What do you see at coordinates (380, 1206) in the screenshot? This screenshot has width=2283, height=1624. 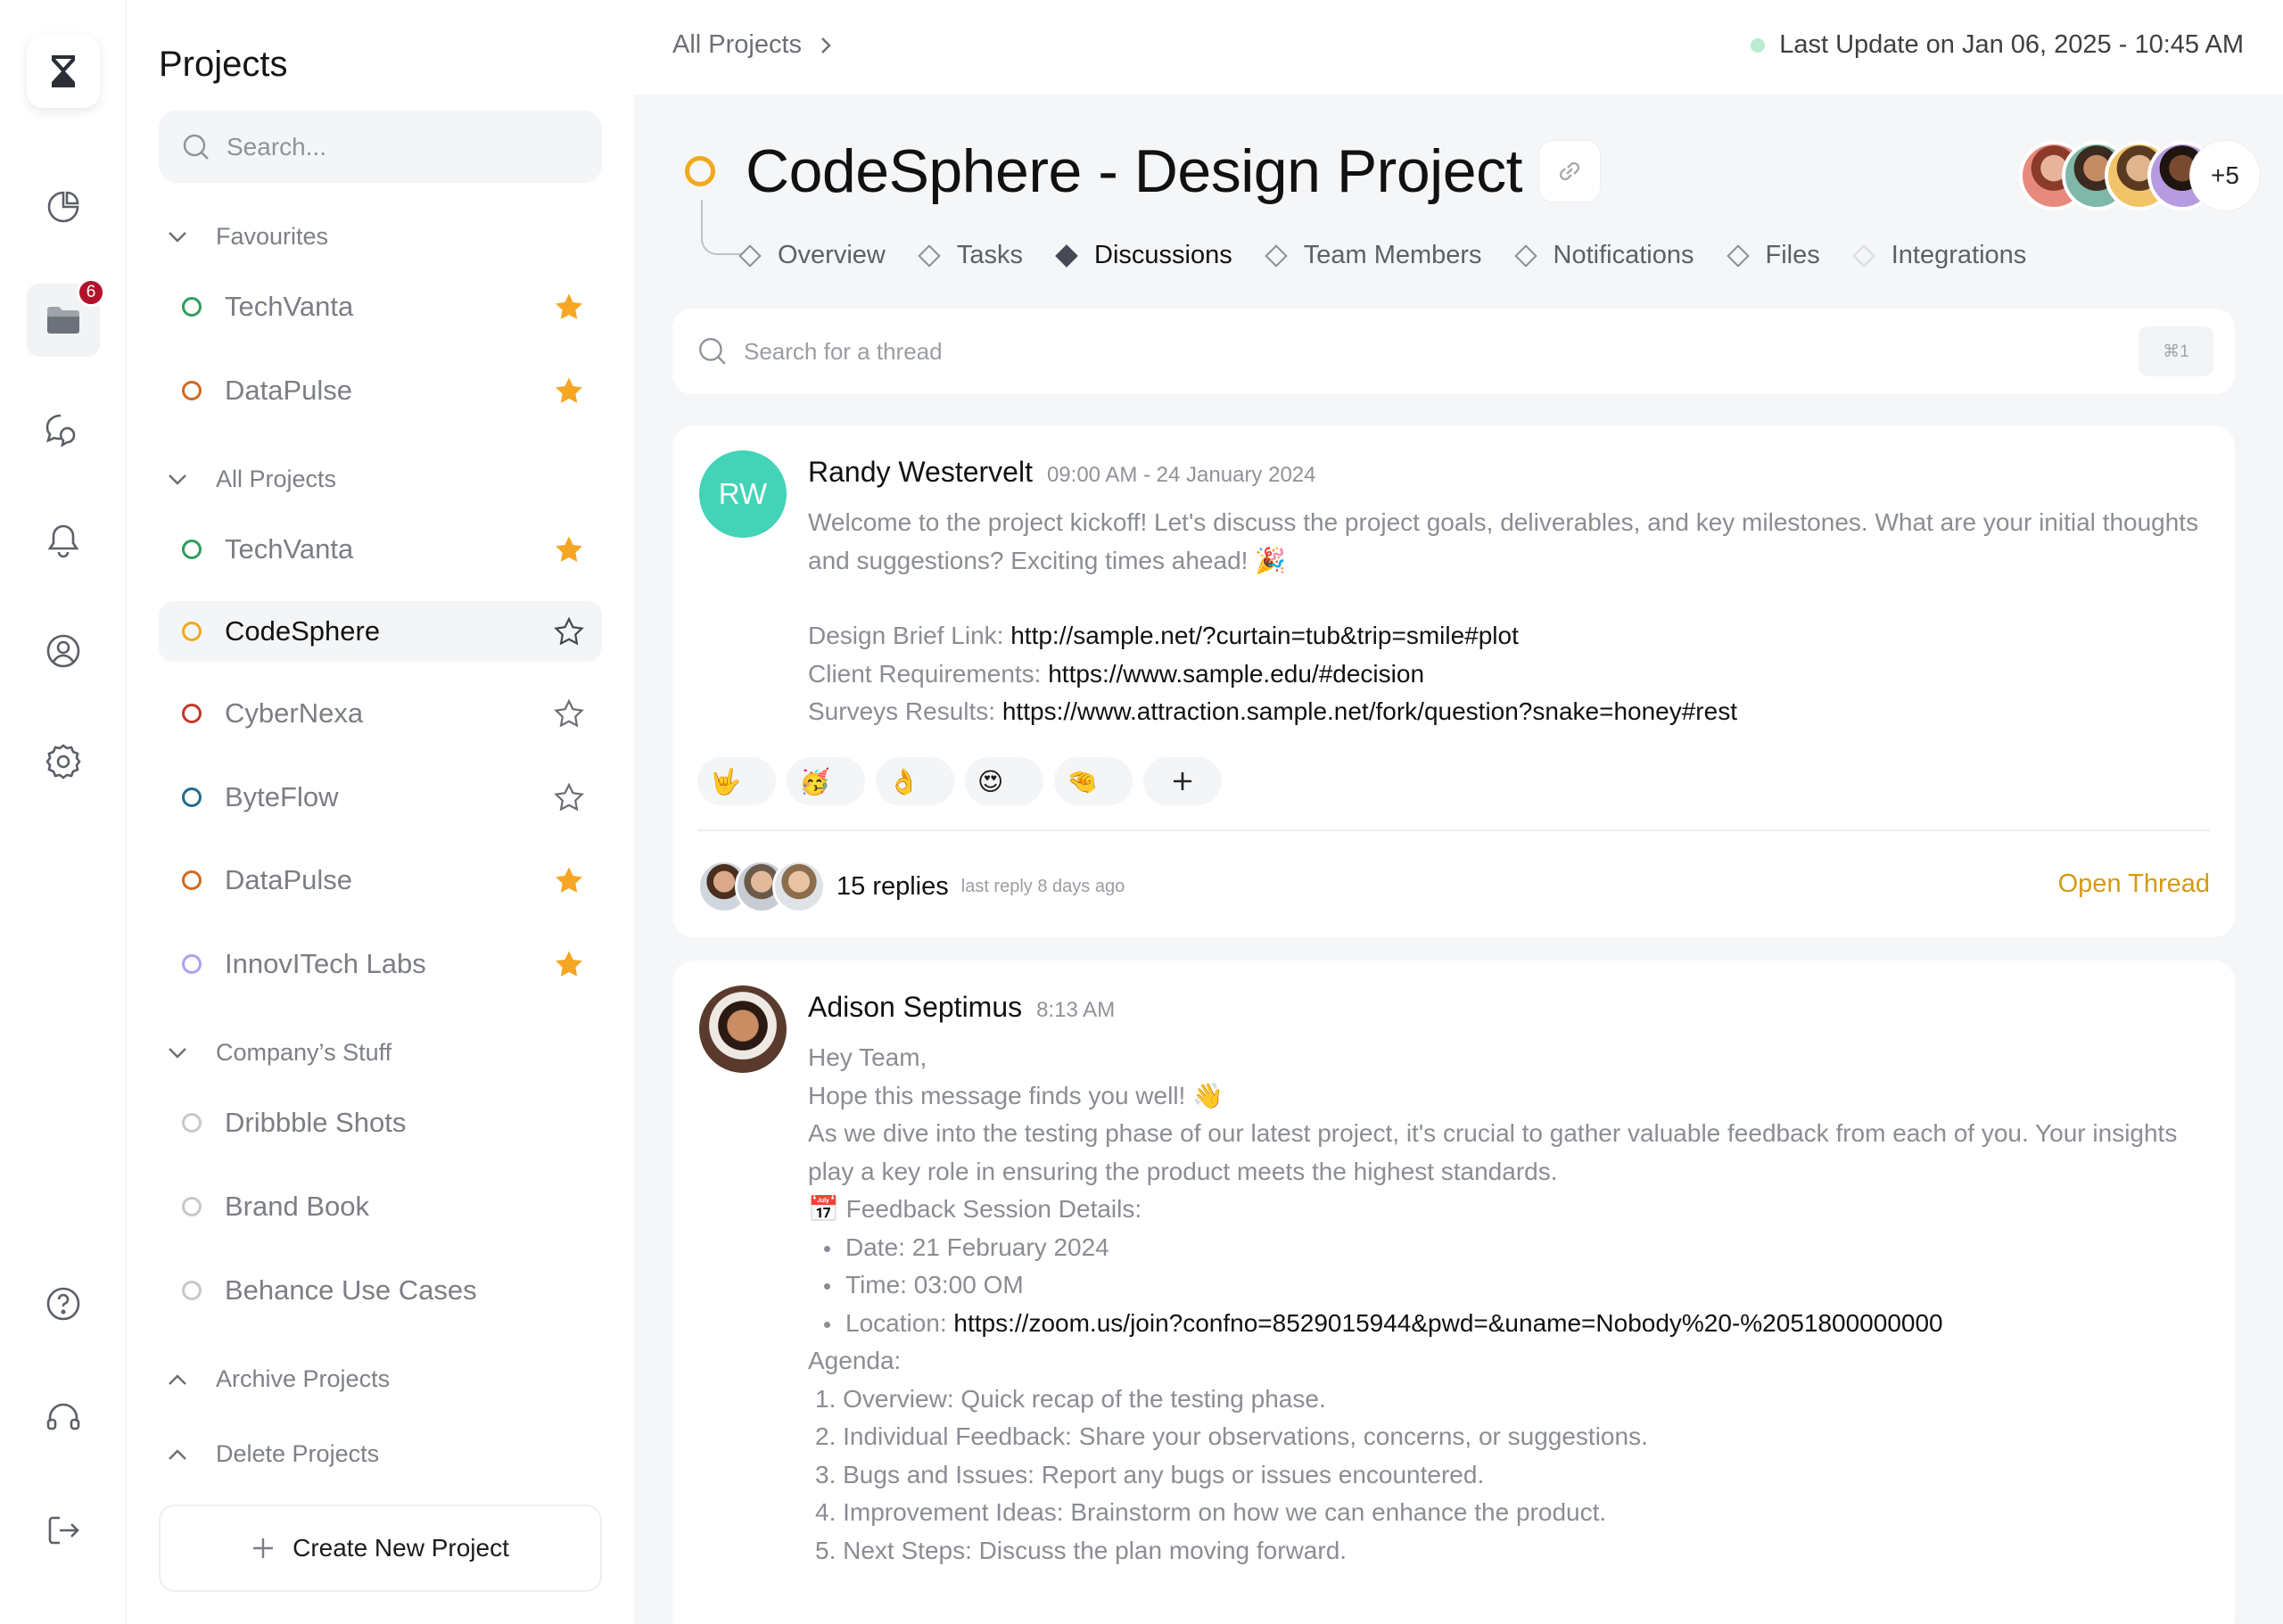 I see `sidebar-item-brand-book: Brand Book` at bounding box center [380, 1206].